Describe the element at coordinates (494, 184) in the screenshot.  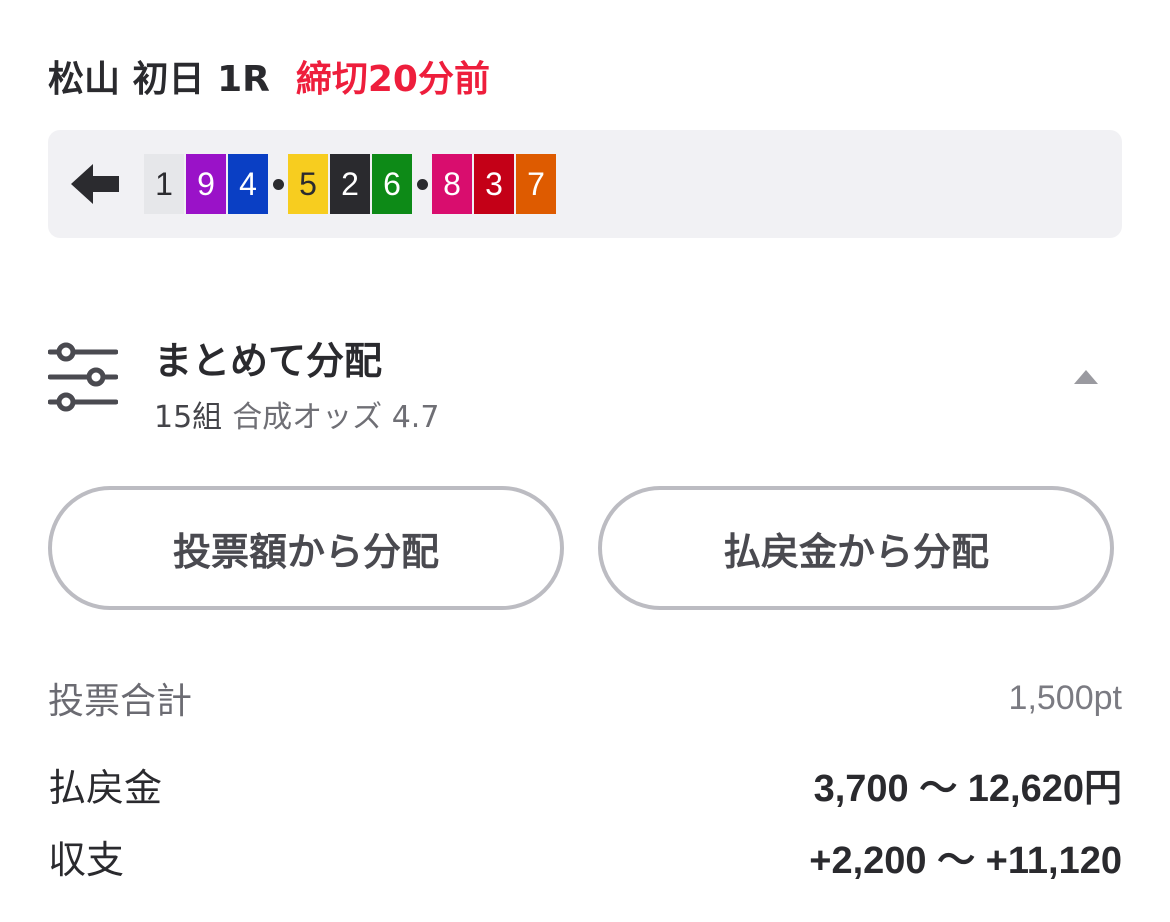
I see `boat-number-box: 3` at that location.